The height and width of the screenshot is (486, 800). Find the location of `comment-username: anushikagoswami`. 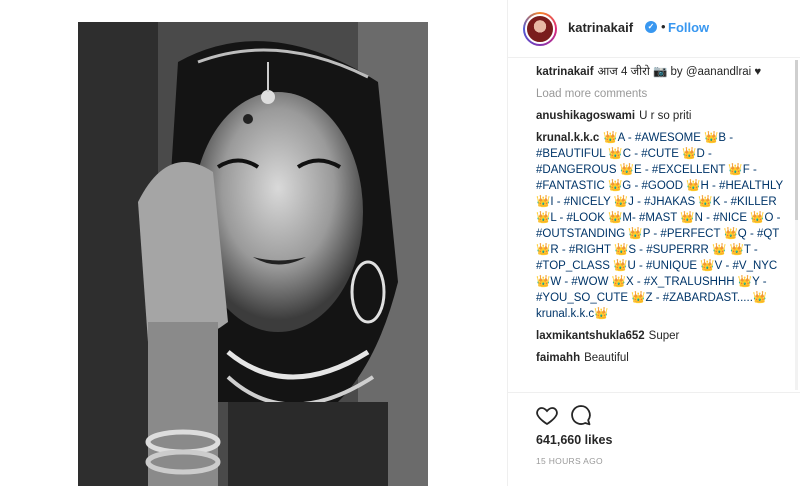

comment-username: anushikagoswami is located at coordinates (585, 116).